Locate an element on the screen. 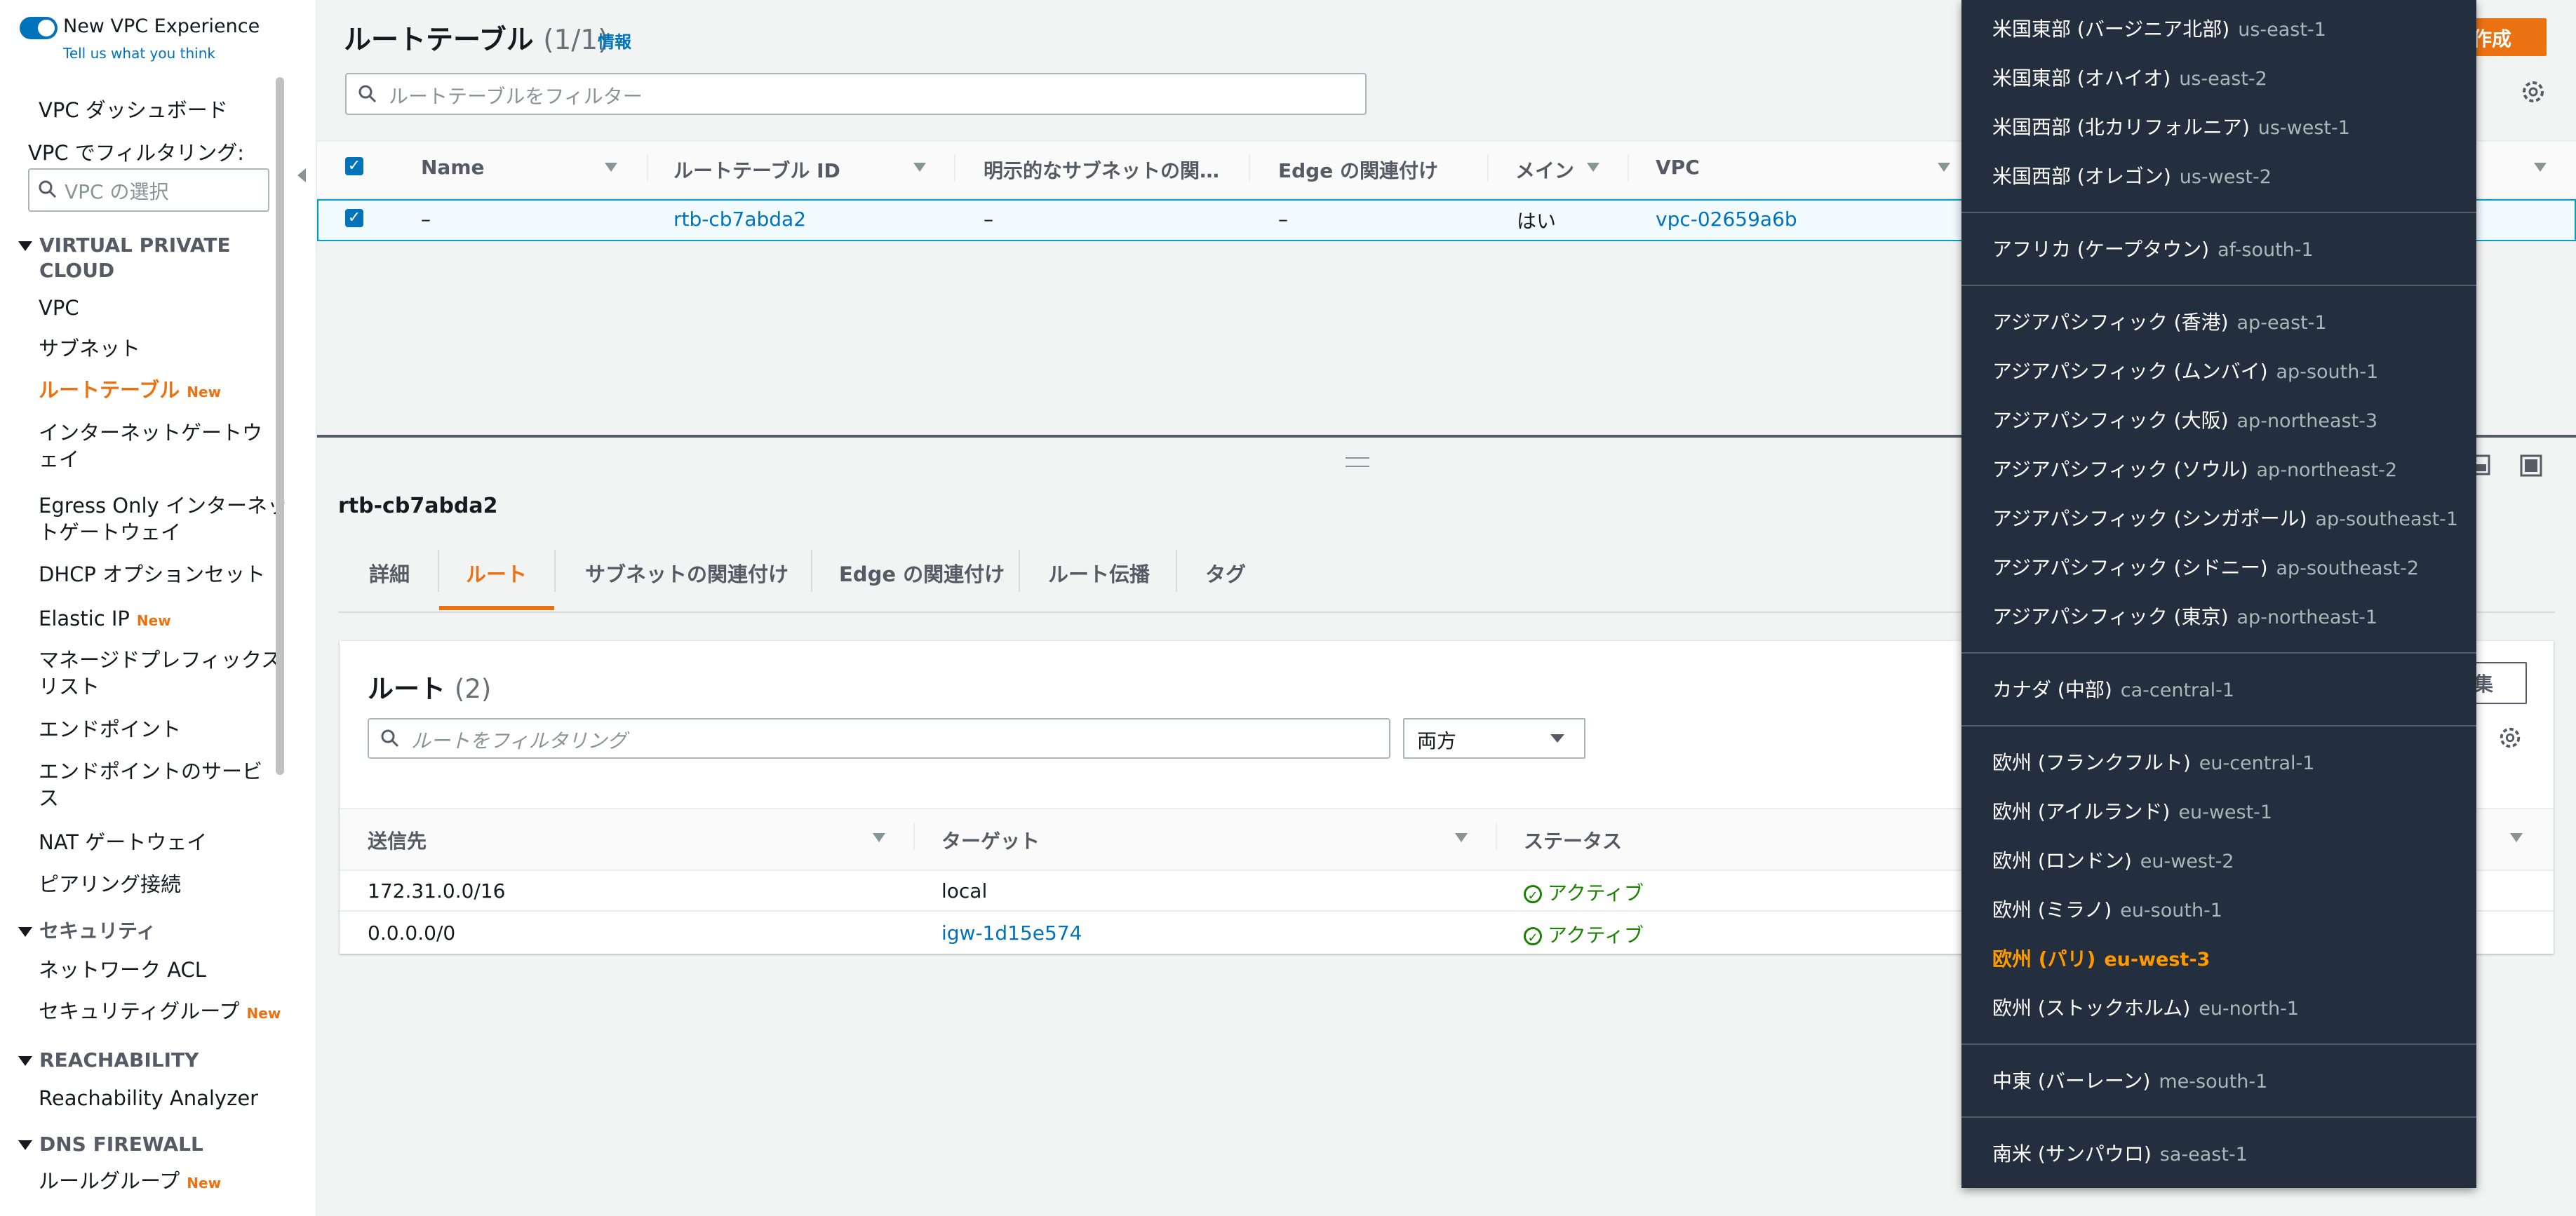 The height and width of the screenshot is (1216, 2576). tab-details: 詳細 is located at coordinates (389, 573).